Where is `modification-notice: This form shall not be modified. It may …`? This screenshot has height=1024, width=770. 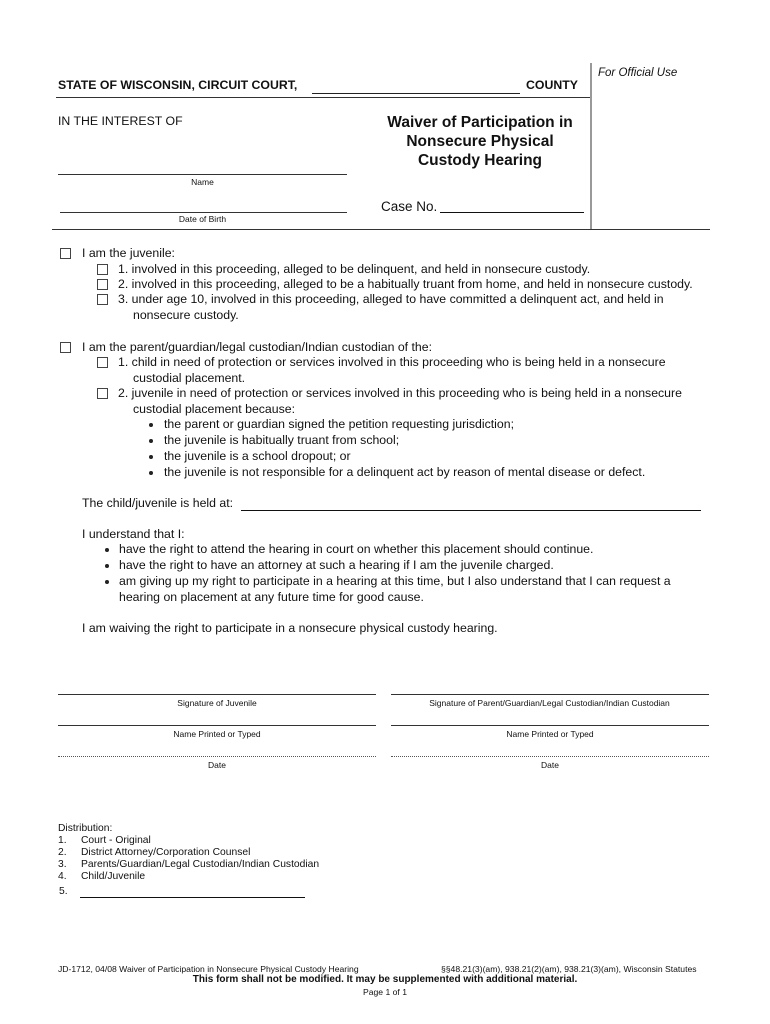 modification-notice: This form shall not be modified. It may … is located at coordinates (385, 979).